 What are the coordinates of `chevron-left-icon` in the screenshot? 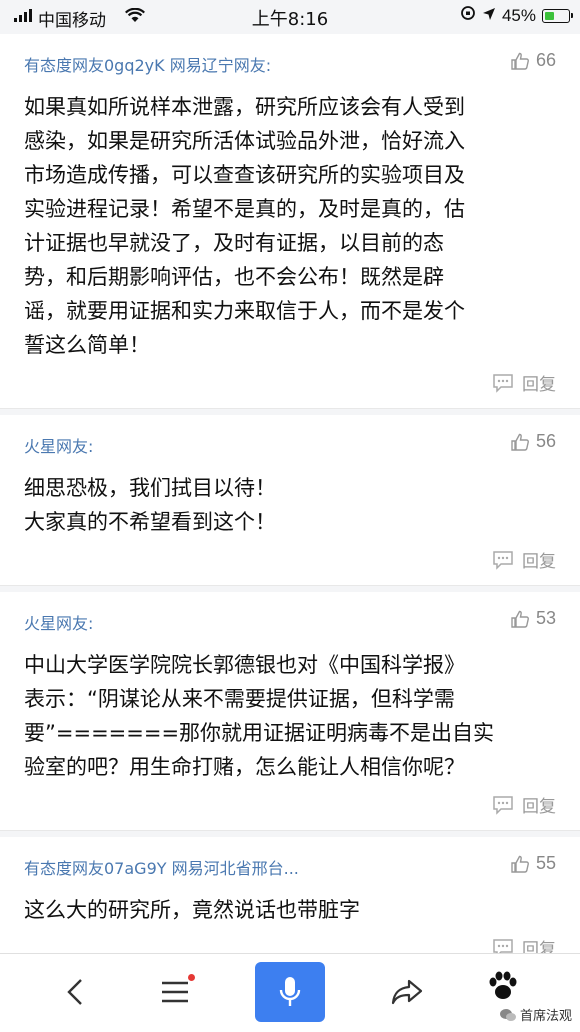 It's located at (74, 992).